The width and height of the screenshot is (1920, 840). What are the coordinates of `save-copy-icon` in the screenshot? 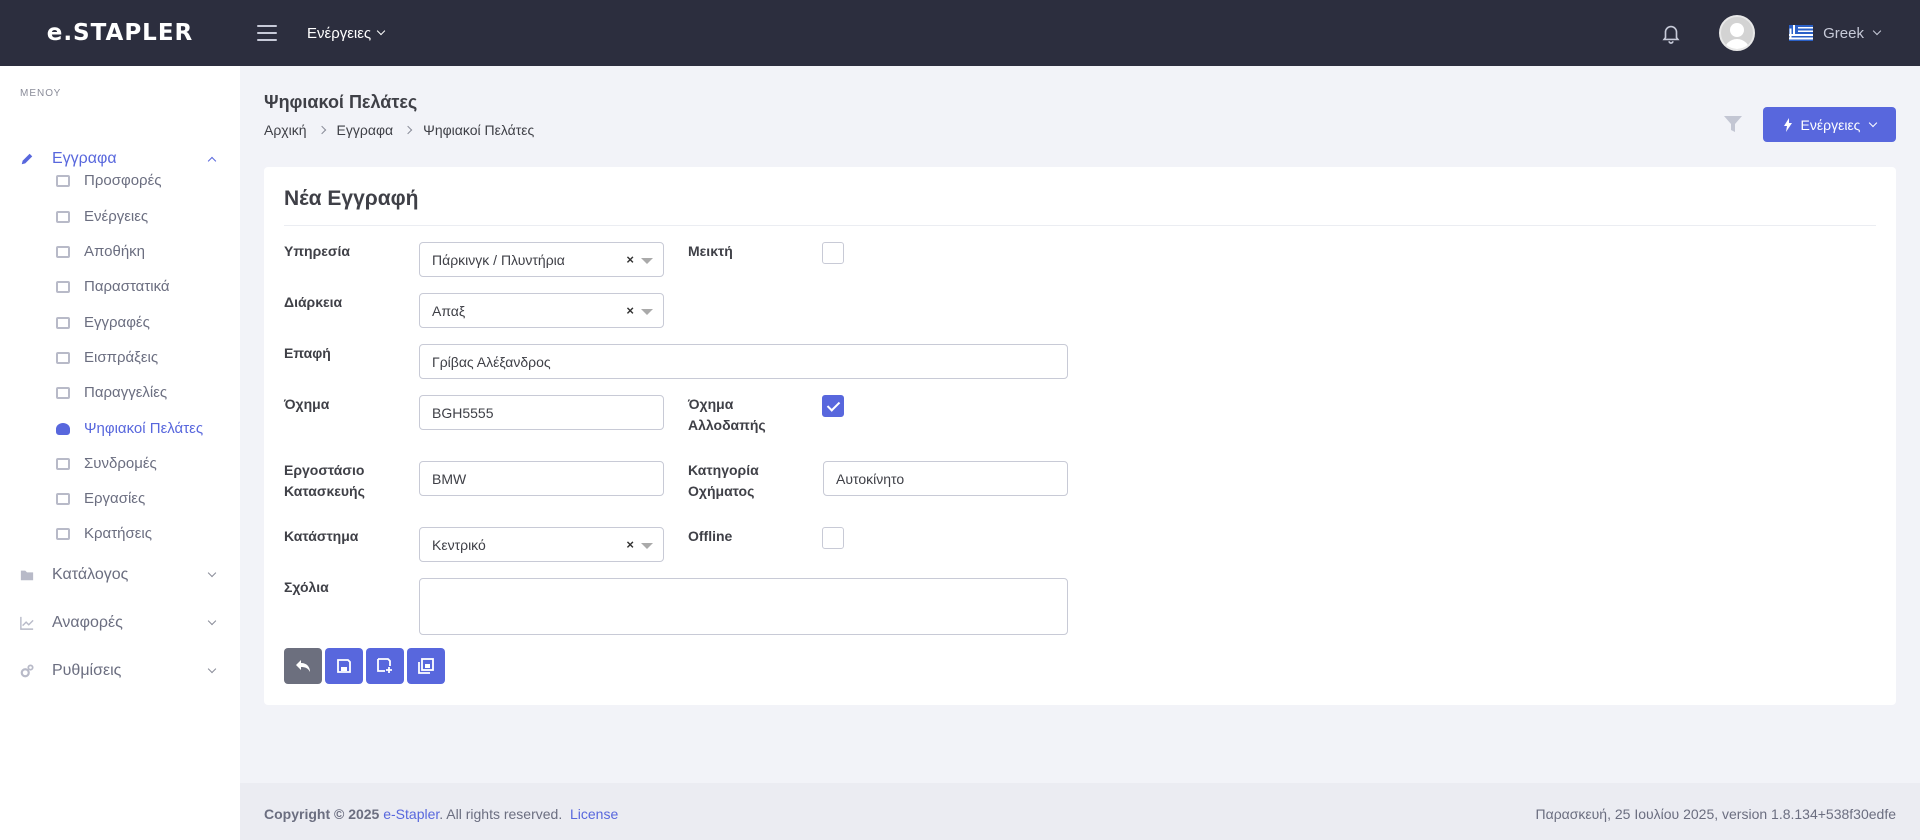 It's located at (426, 666).